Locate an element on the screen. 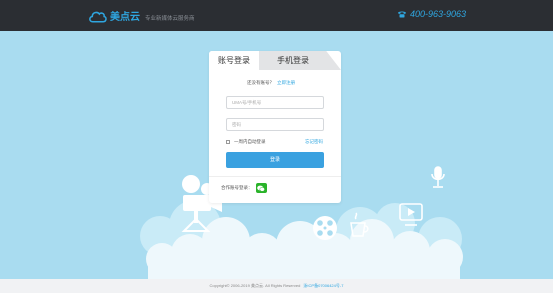 The image size is (553, 293). remember-me: 一周内自动登录 is located at coordinates (246, 142).